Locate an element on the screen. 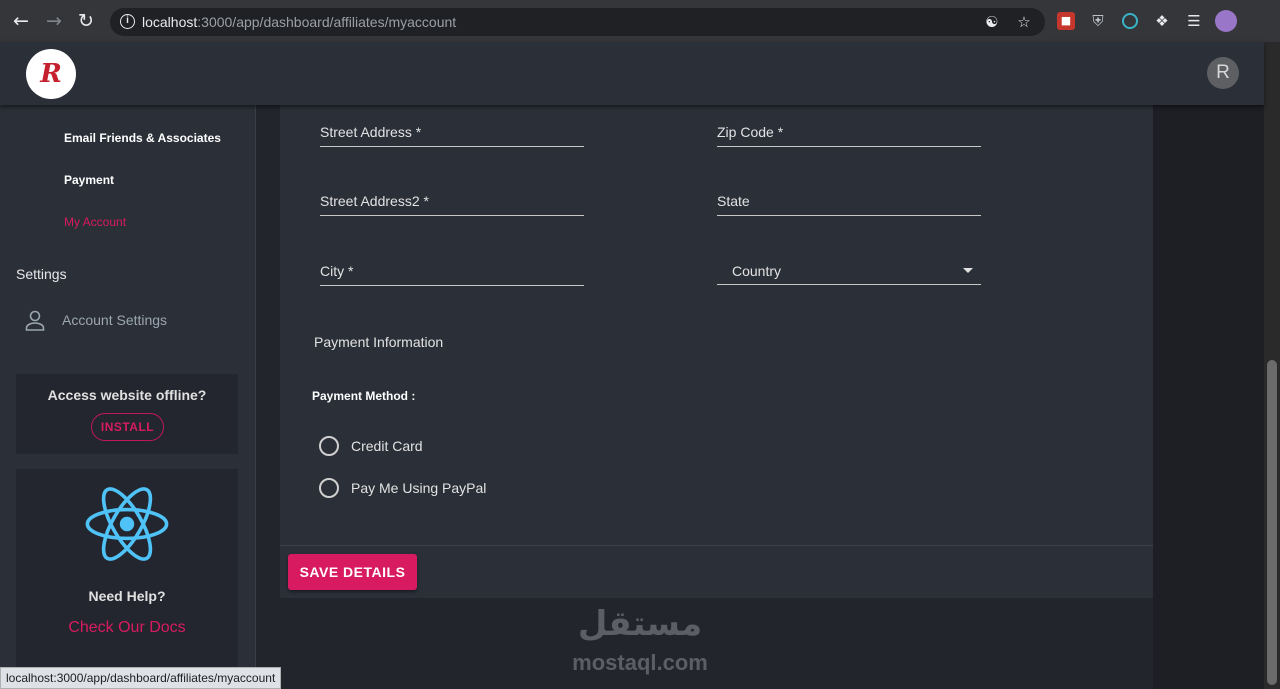 The height and width of the screenshot is (689, 1280). state-label: State is located at coordinates (733, 201).